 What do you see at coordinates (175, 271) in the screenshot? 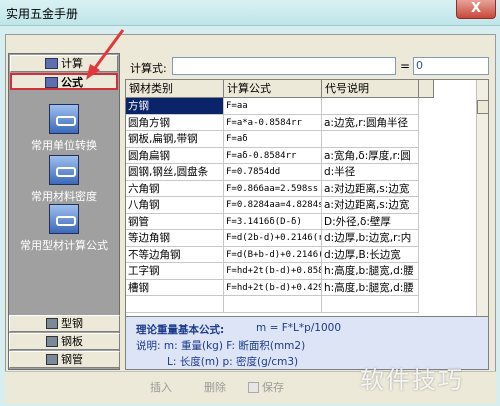
I see `cell-category: 工字钢` at bounding box center [175, 271].